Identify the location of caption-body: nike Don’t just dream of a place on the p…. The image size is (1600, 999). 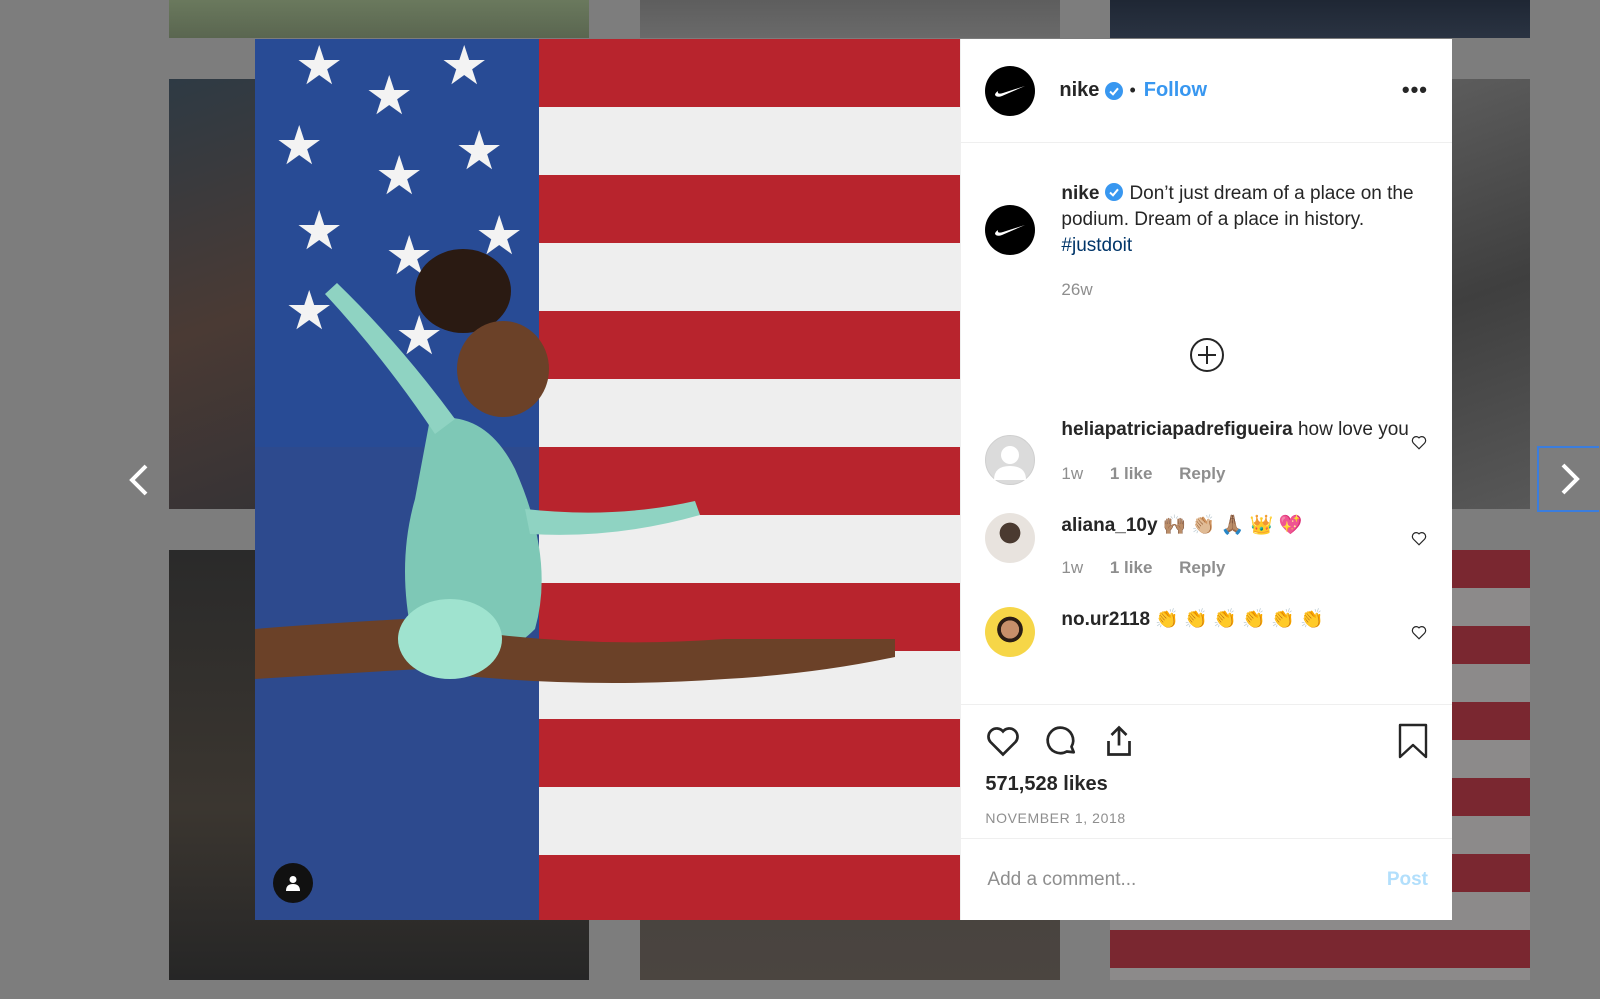
(1241, 242).